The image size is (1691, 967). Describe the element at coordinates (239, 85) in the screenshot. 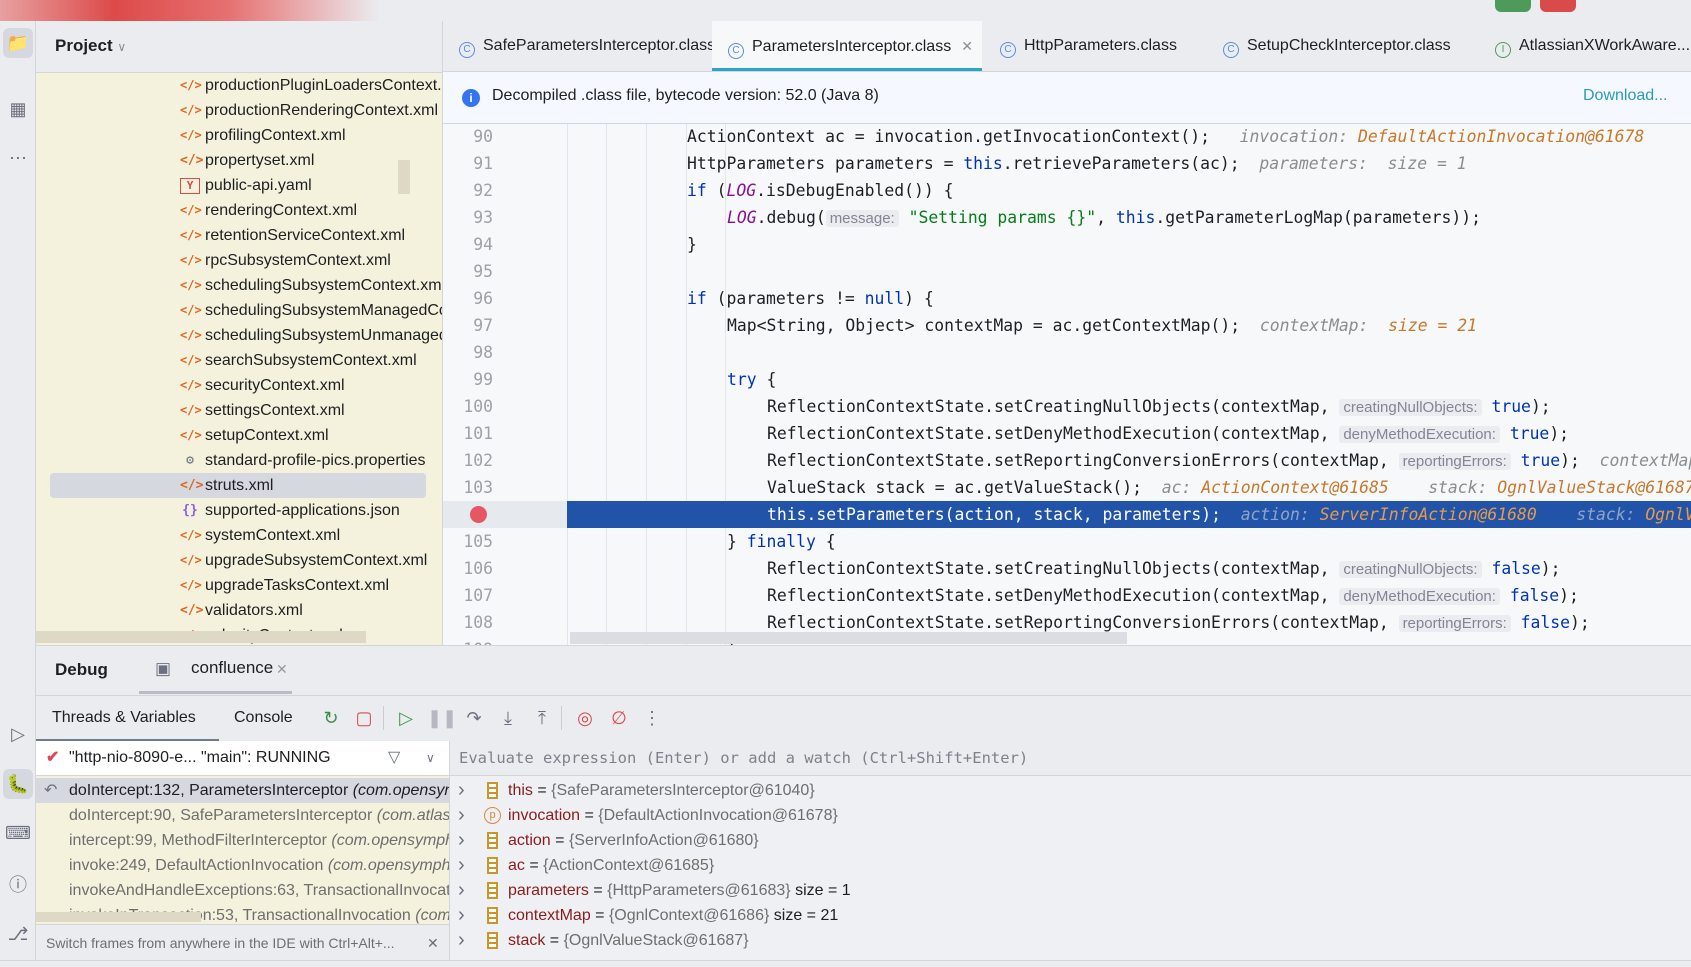

I see `tree-item: </> productionPluginLoadersContext.xml` at that location.